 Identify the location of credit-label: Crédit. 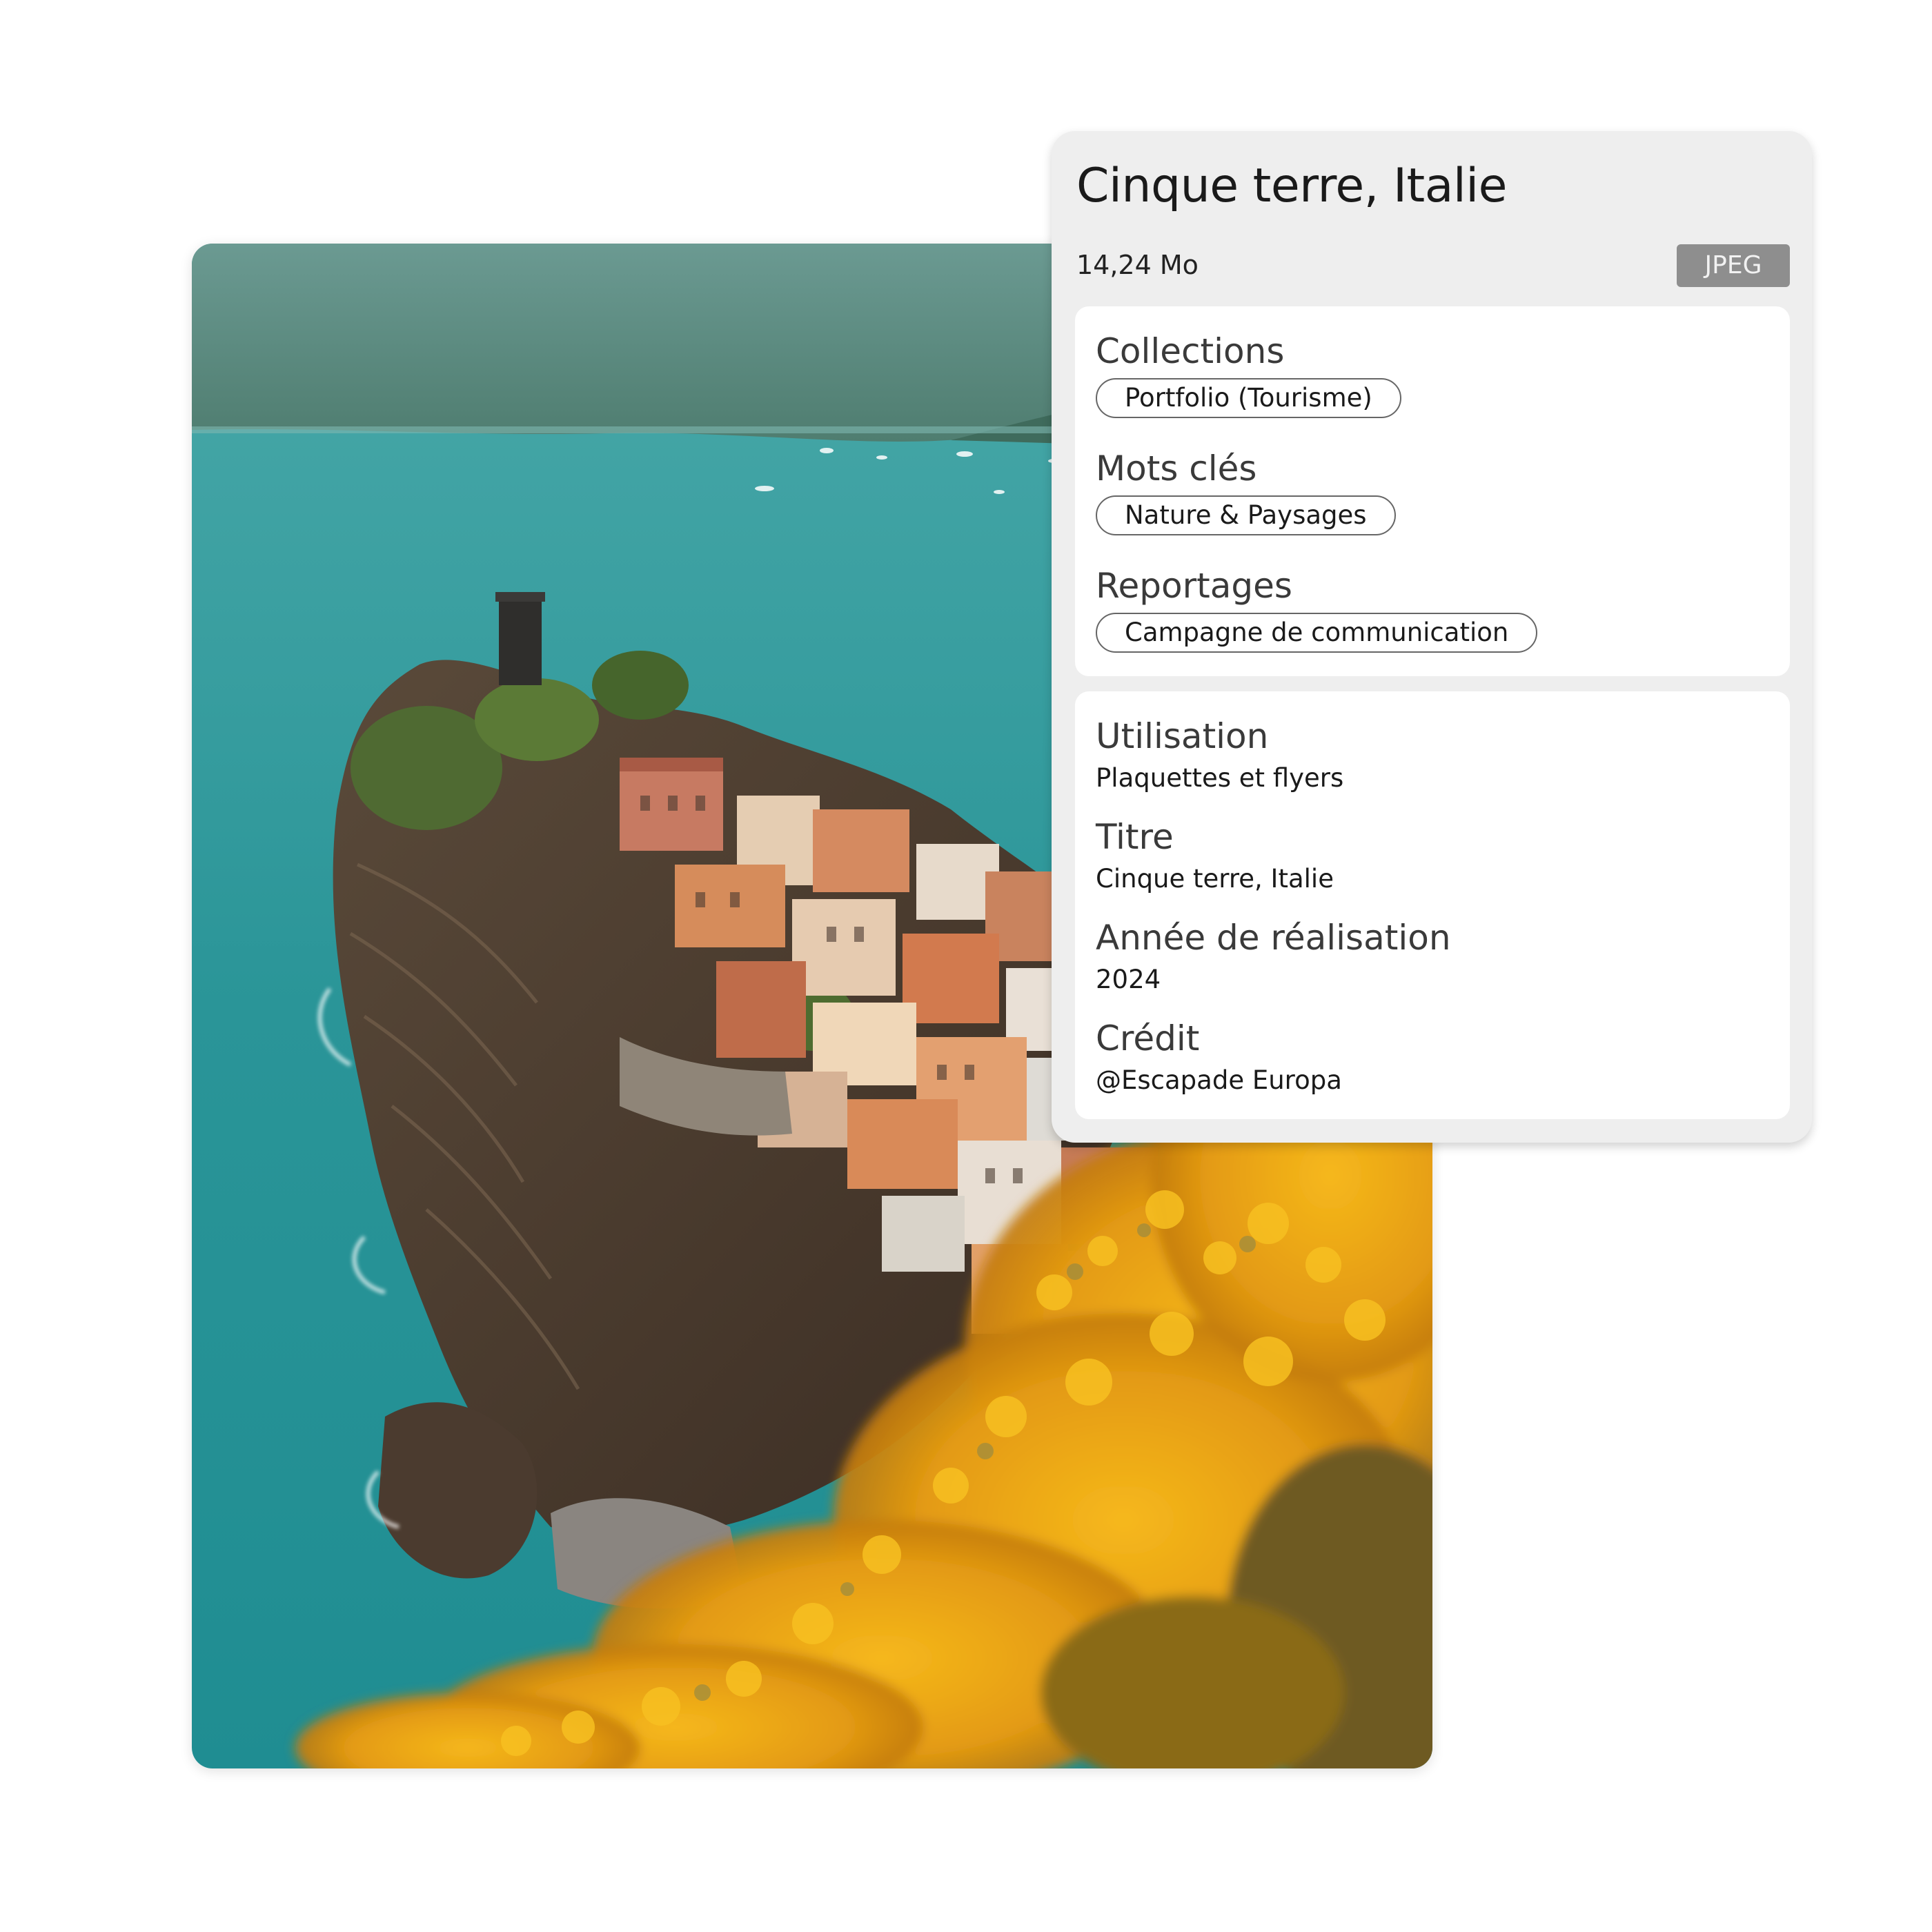
(1148, 1038).